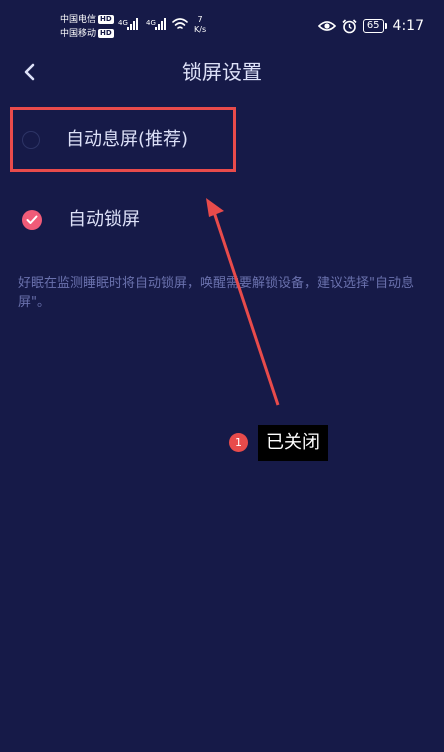 This screenshot has height=752, width=444. Describe the element at coordinates (216, 293) in the screenshot. I see `hint-text: 好眠在监测睡眠时将自动锁屏，唤醒需要解锁设备，建议选择"自动息屏"。` at that location.